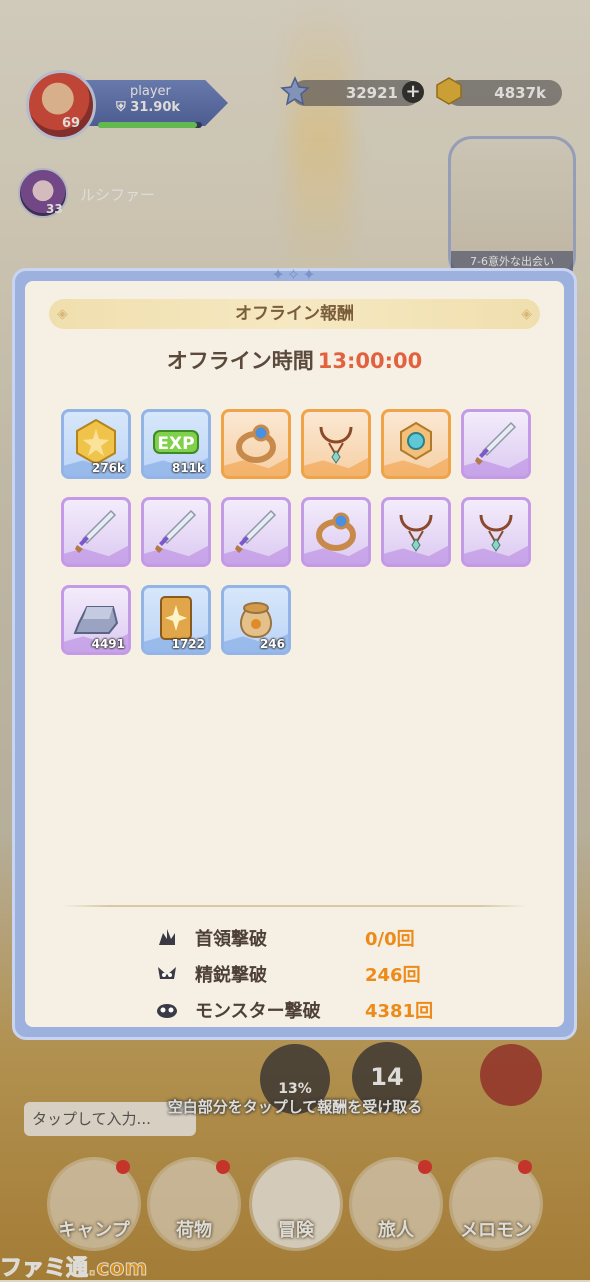 This screenshot has height=1282, width=590. I want to click on dialog-title-bar: ◈ オフライン報酬 ◈, so click(294, 314).